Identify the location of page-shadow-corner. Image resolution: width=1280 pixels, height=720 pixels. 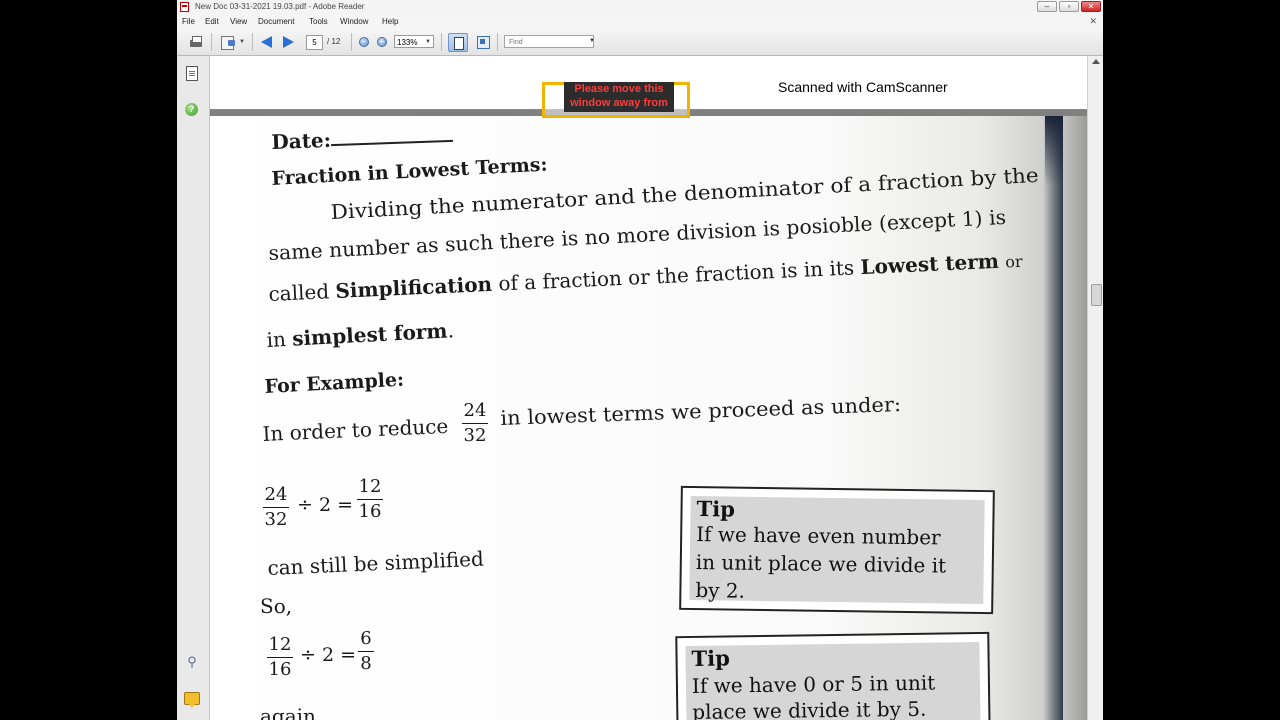
(1054, 151).